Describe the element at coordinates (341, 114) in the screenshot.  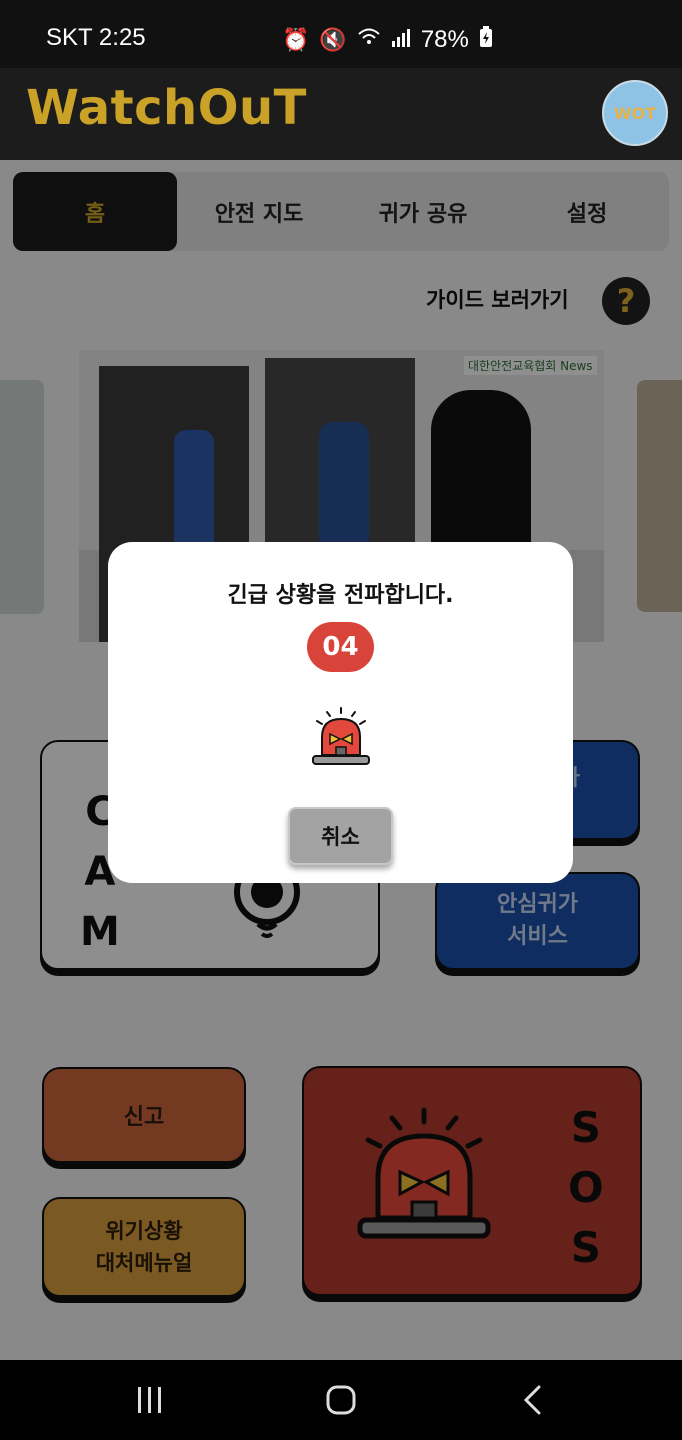
I see `app-header: WatchOuT WOT` at that location.